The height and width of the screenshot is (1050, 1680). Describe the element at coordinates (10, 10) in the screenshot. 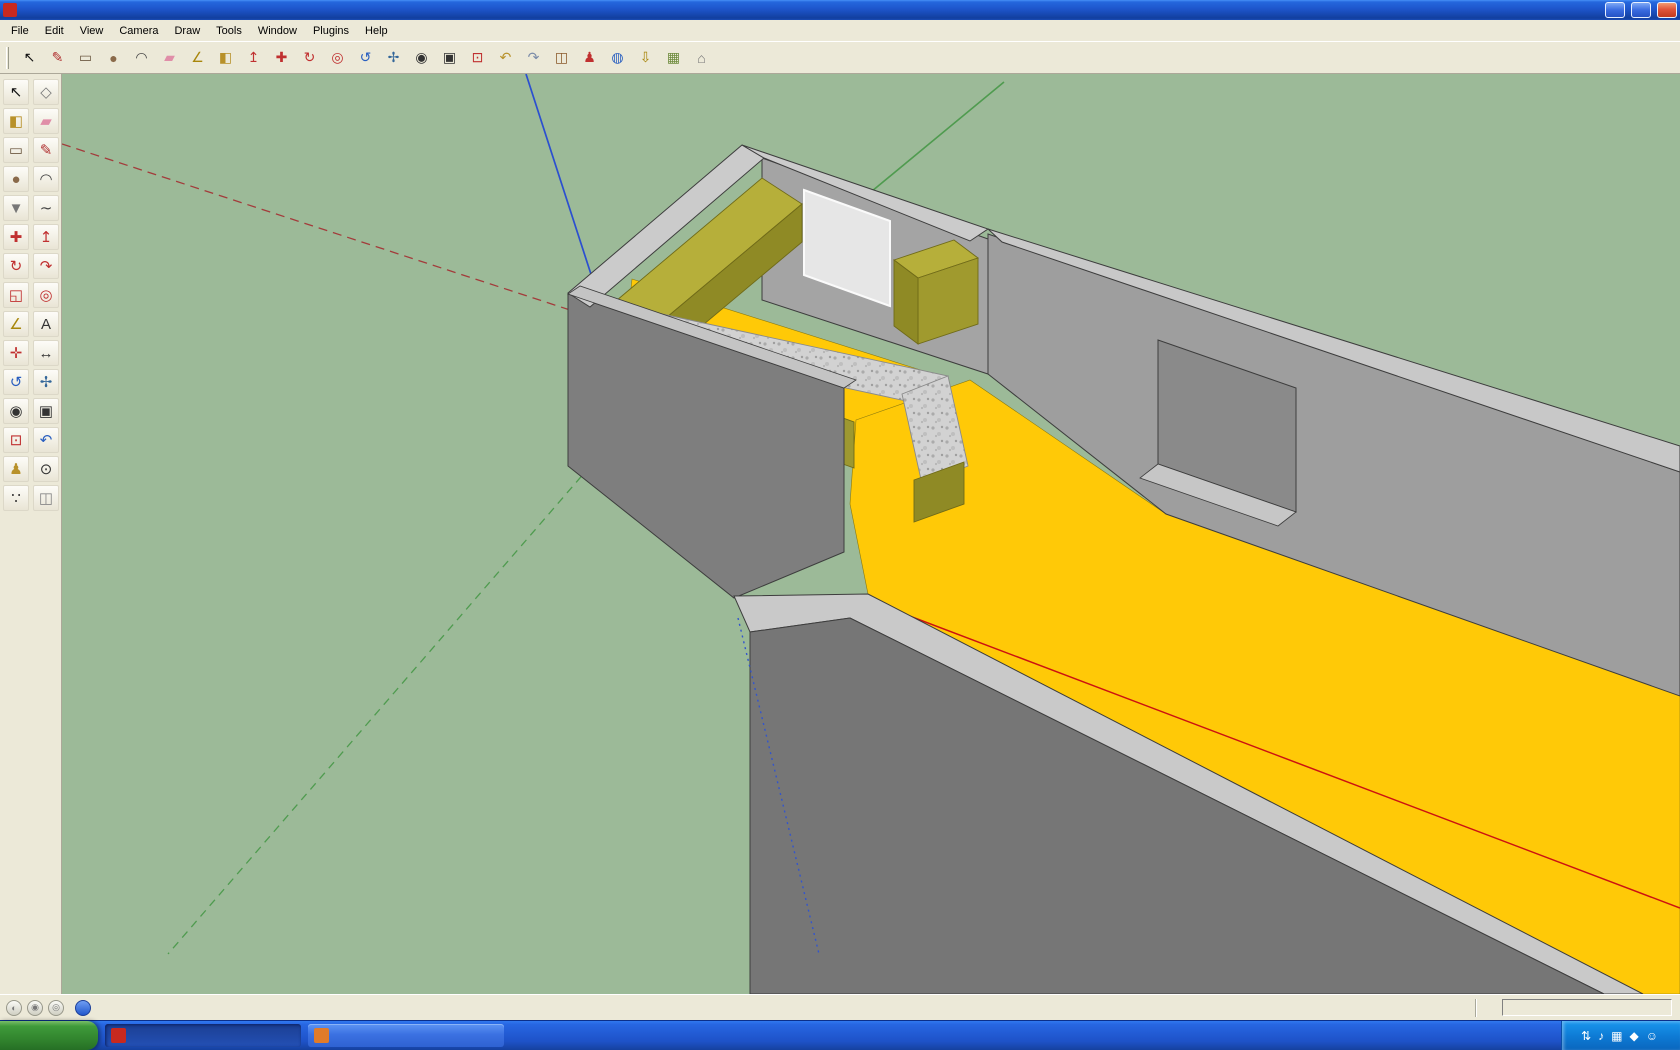

I see `sketchup-app-icon` at that location.